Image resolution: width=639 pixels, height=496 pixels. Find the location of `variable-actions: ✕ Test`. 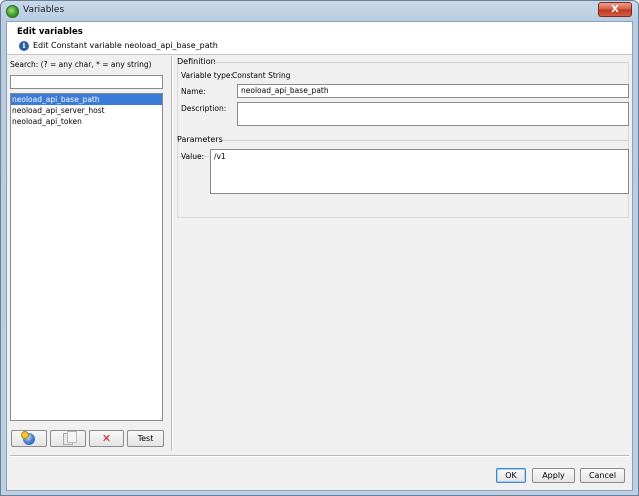

variable-actions: ✕ Test is located at coordinates (87, 439).